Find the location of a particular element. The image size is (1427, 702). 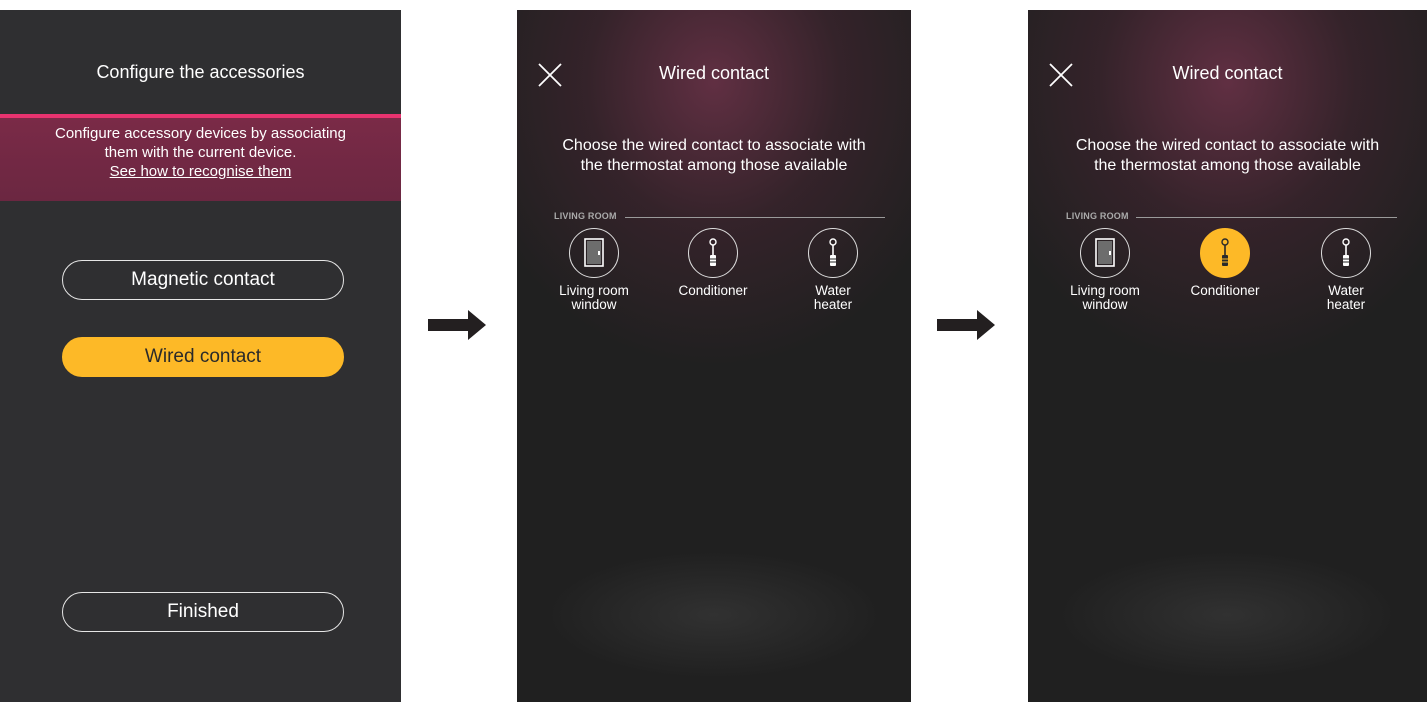

wired-contact-button: Wired contact is located at coordinates (203, 357).